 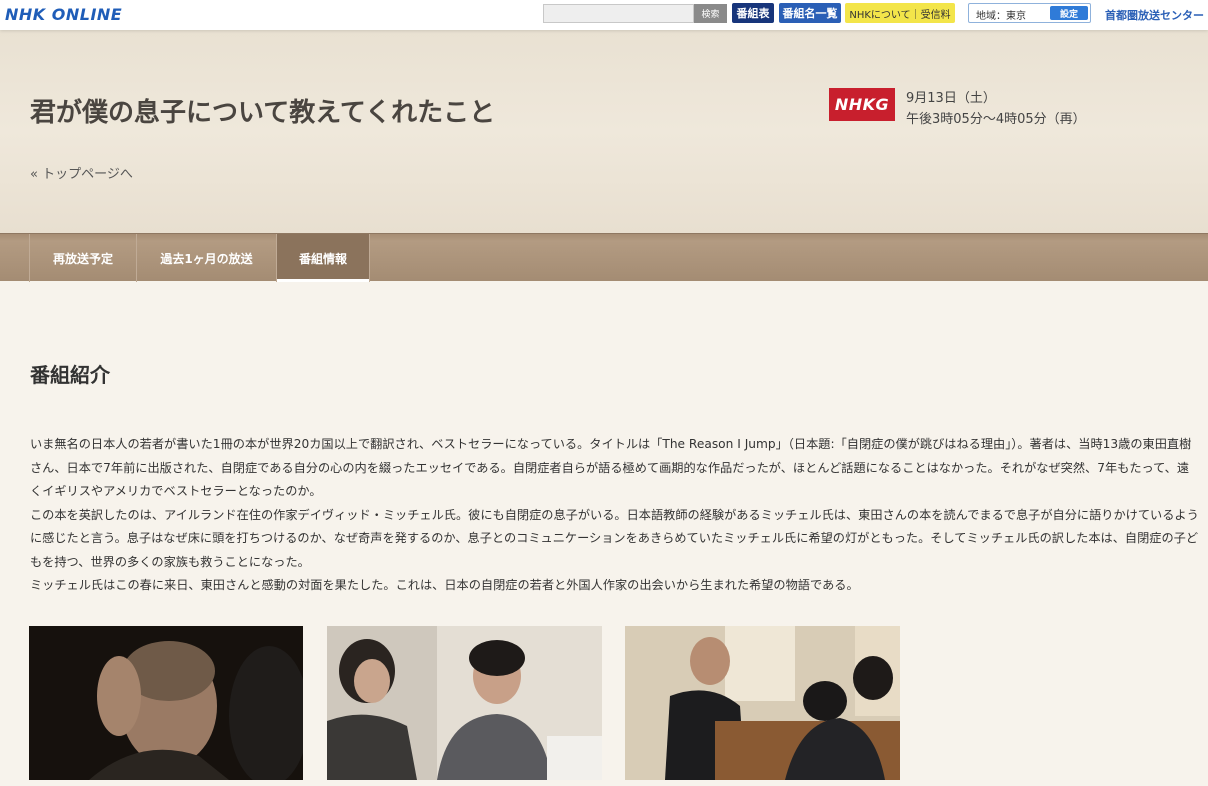 I want to click on tab-bar: 再放送予定 過去1ヶ月の放送 番組情報, so click(x=604, y=257).